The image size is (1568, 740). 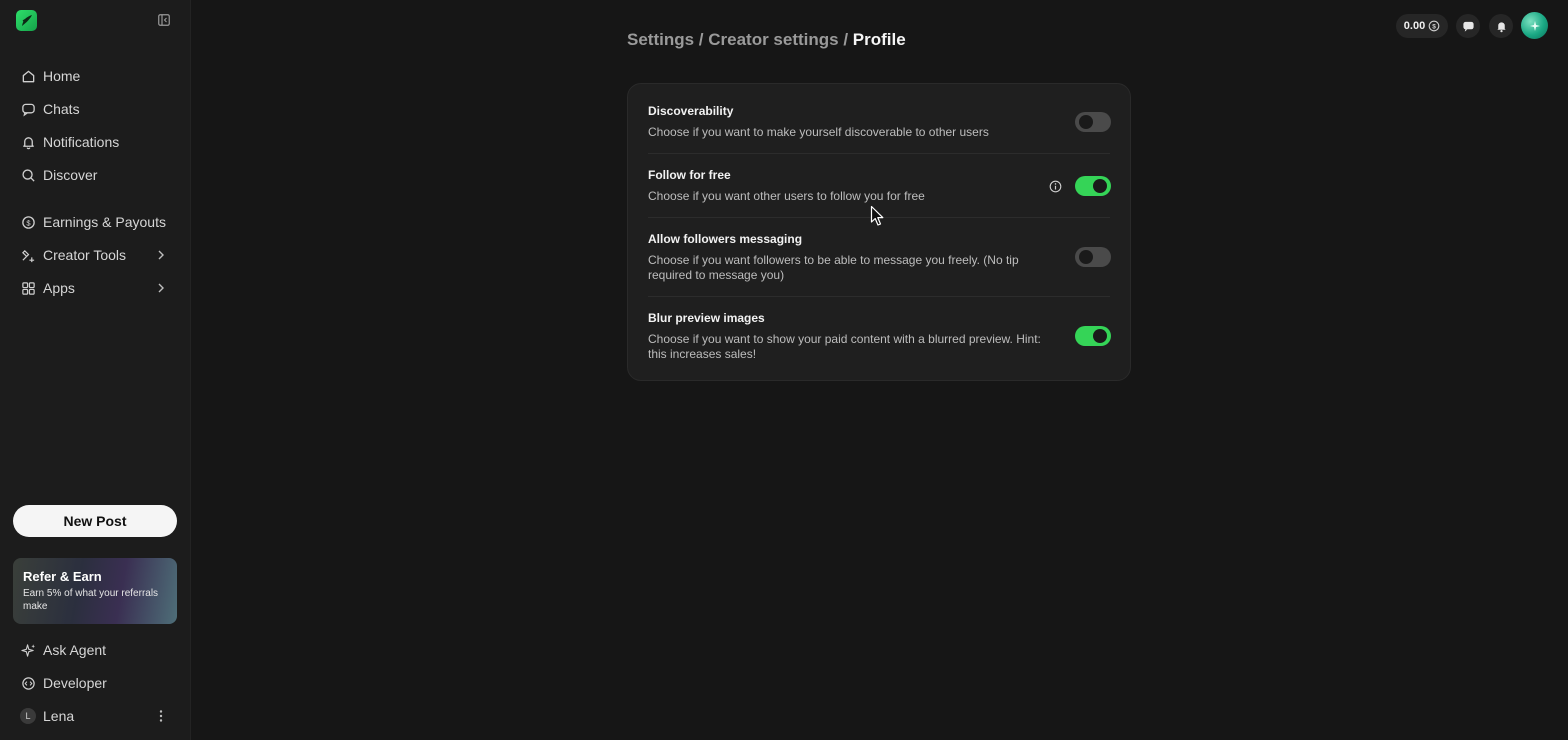 I want to click on sidebar-item-label: Creator Tools, so click(x=85, y=255).